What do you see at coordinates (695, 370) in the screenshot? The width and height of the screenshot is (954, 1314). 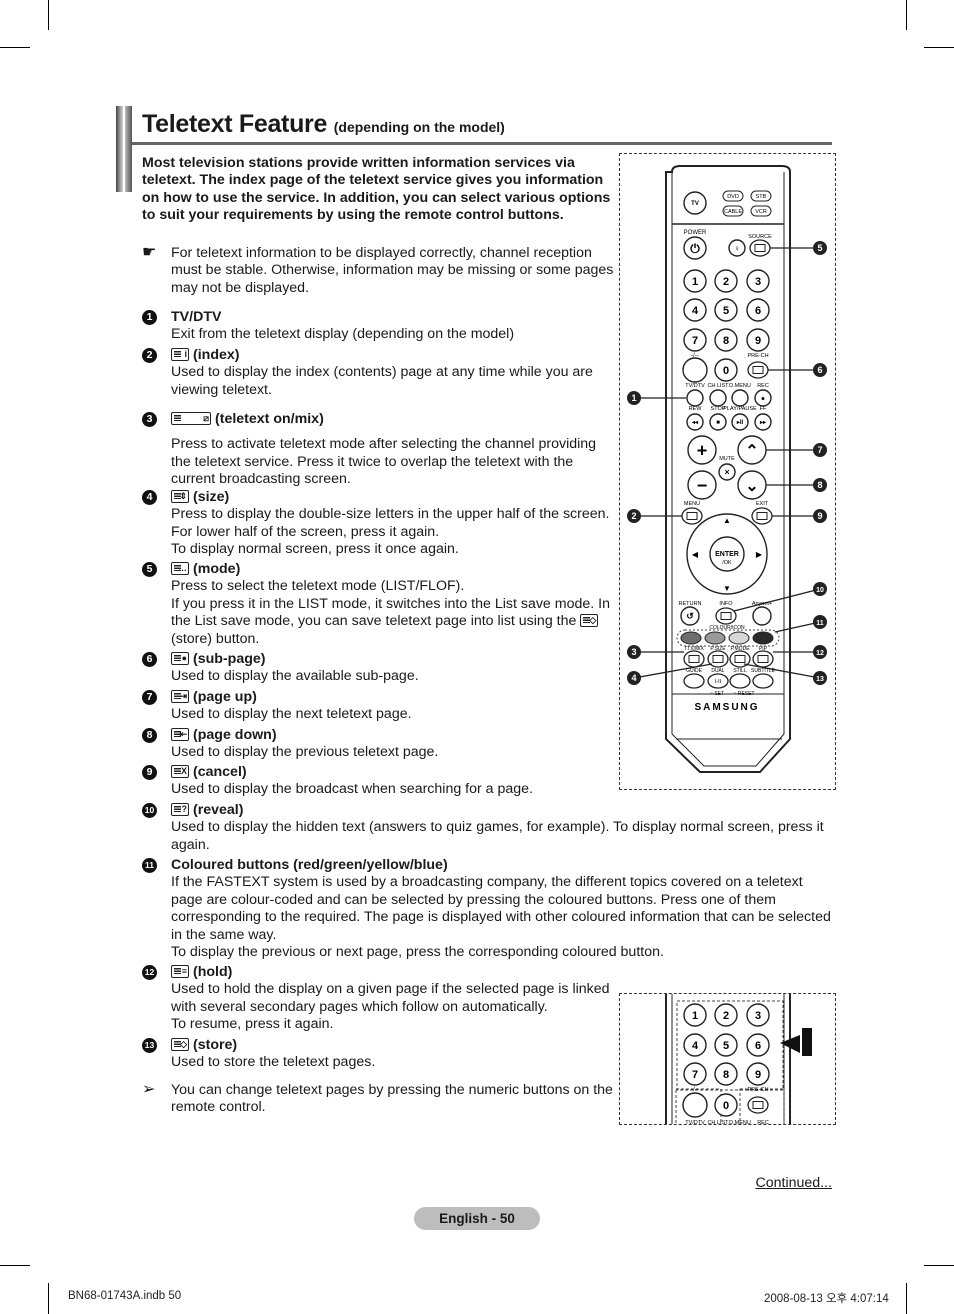 I see `dash-button` at bounding box center [695, 370].